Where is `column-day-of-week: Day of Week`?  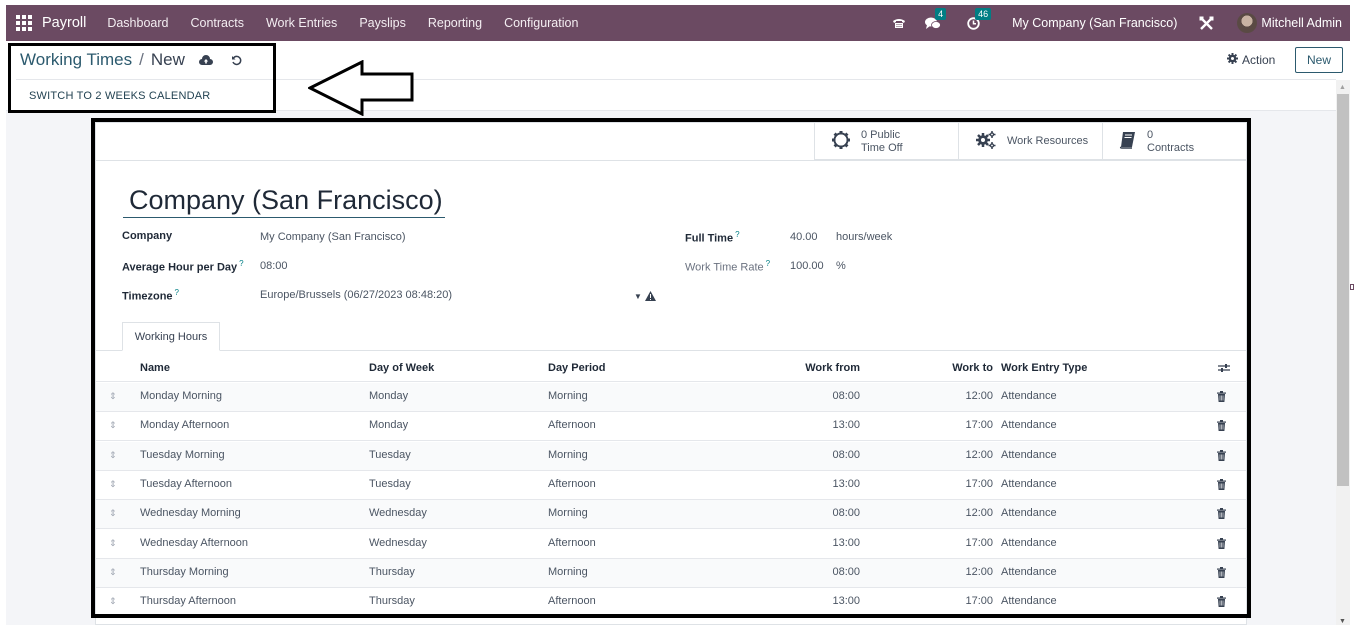 column-day-of-week: Day of Week is located at coordinates (401, 368).